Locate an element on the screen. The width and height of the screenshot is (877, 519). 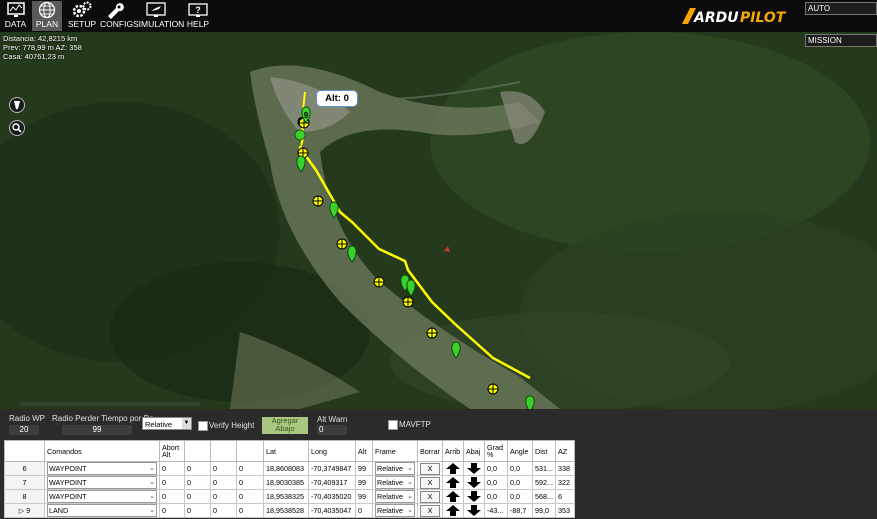
ruler-tool-icon is located at coordinates (17, 105).